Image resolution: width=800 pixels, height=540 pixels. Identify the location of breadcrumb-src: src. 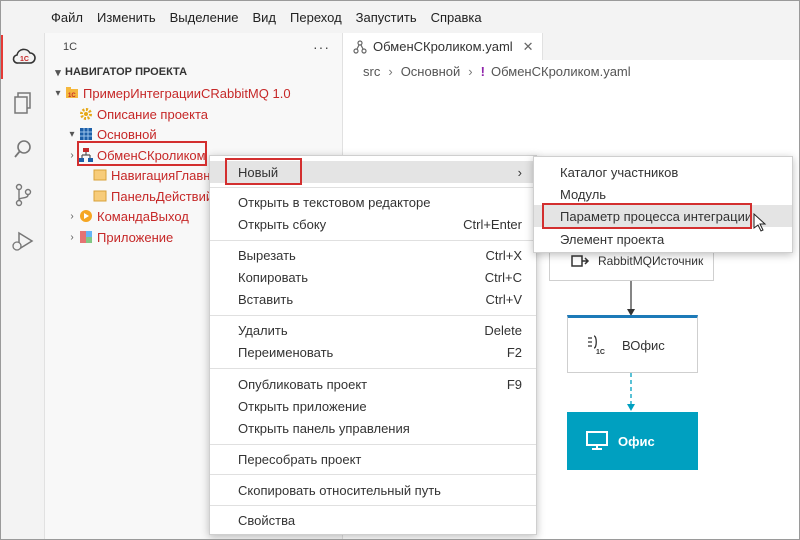
(371, 71).